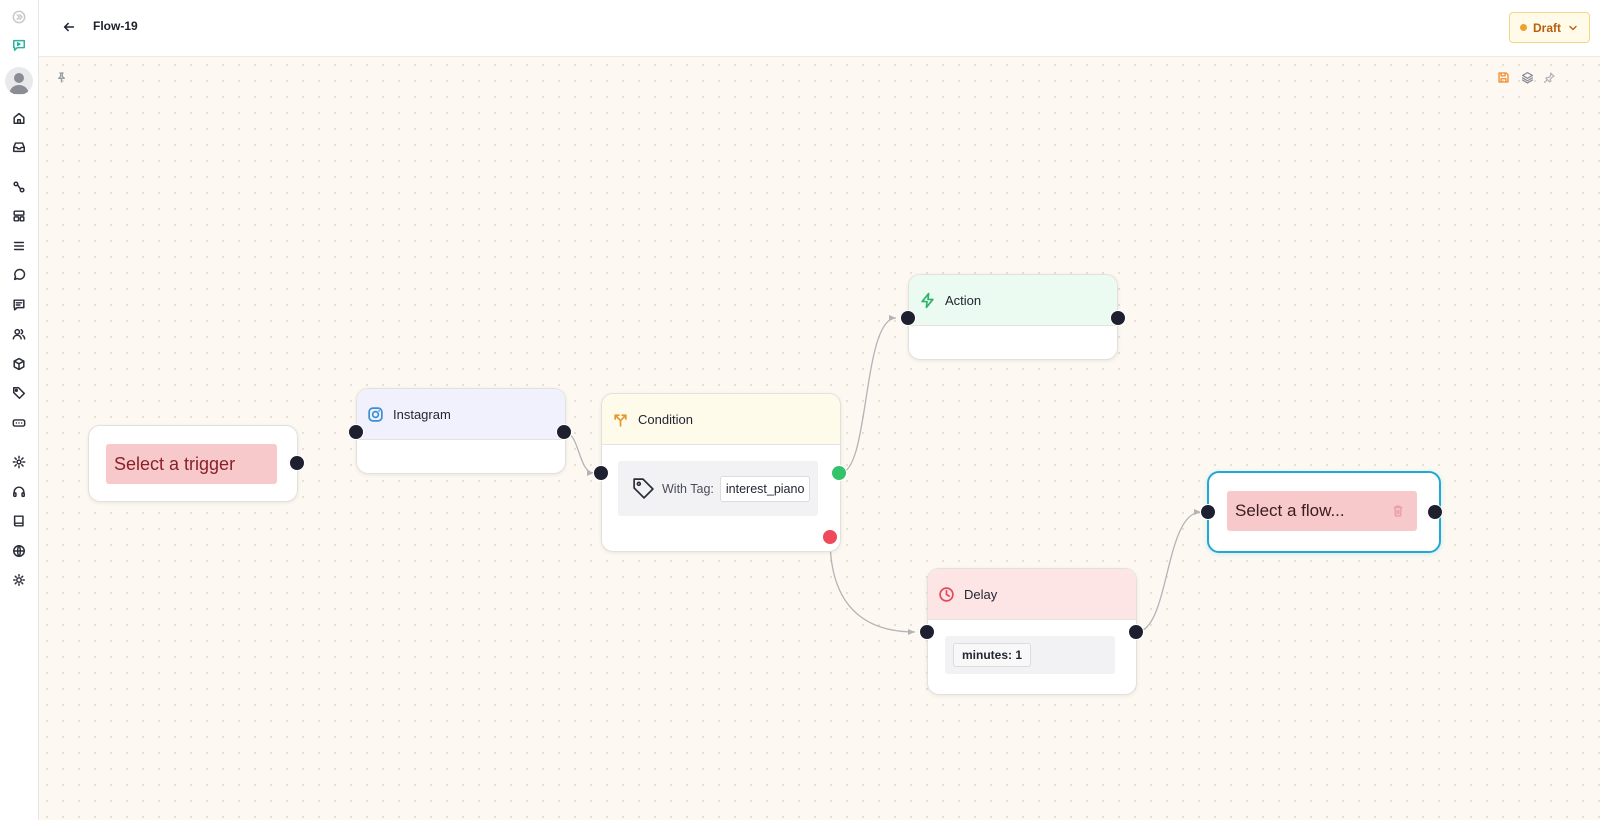 Image resolution: width=1600 pixels, height=820 pixels. Describe the element at coordinates (297, 463) in the screenshot. I see `trigger-output-handle` at that location.